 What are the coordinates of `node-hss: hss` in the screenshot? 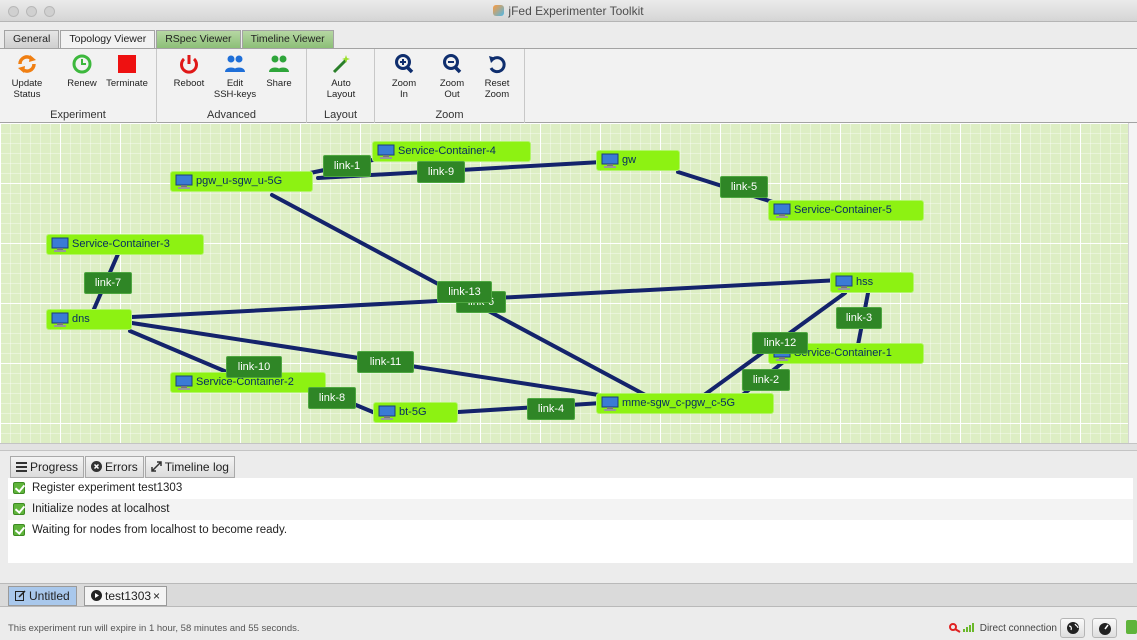 It's located at (872, 282).